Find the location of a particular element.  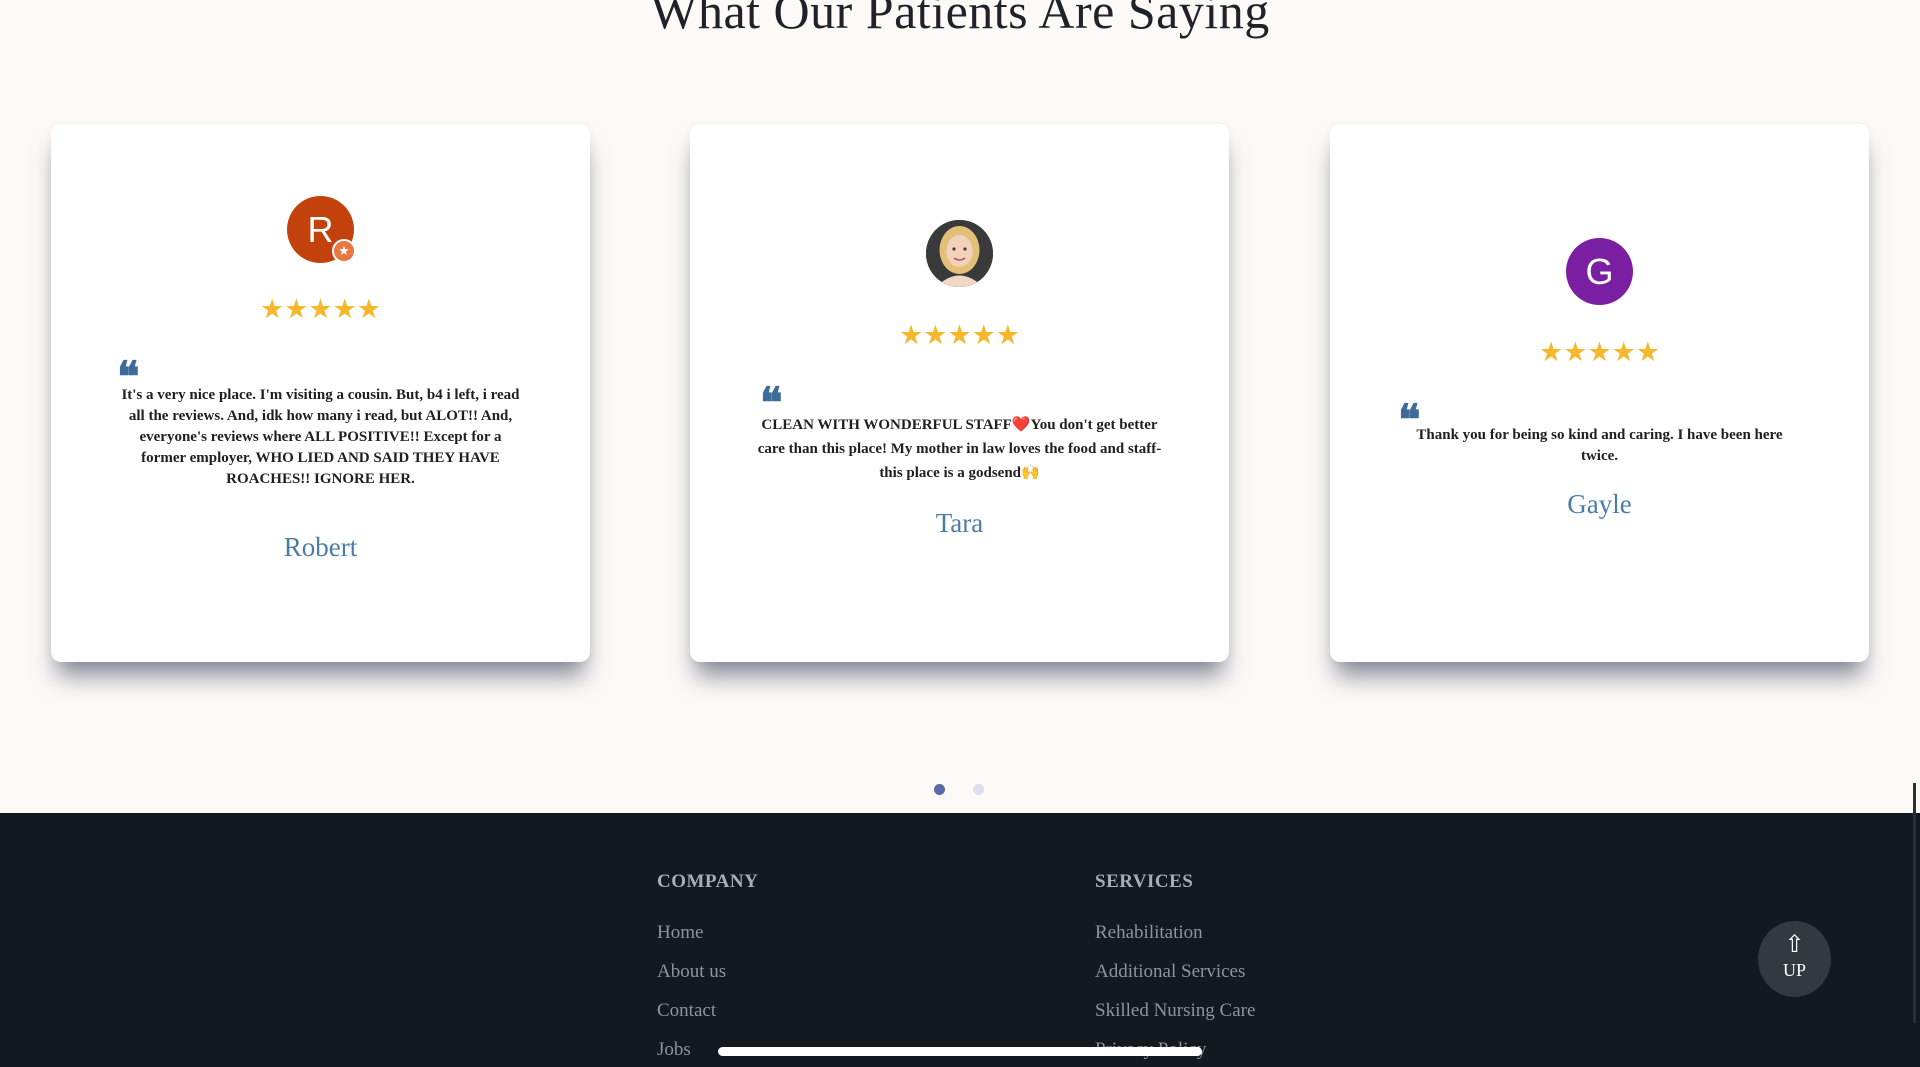

footer-link-skilled-nursing: Skilled Nursing Care is located at coordinates (1175, 1011).